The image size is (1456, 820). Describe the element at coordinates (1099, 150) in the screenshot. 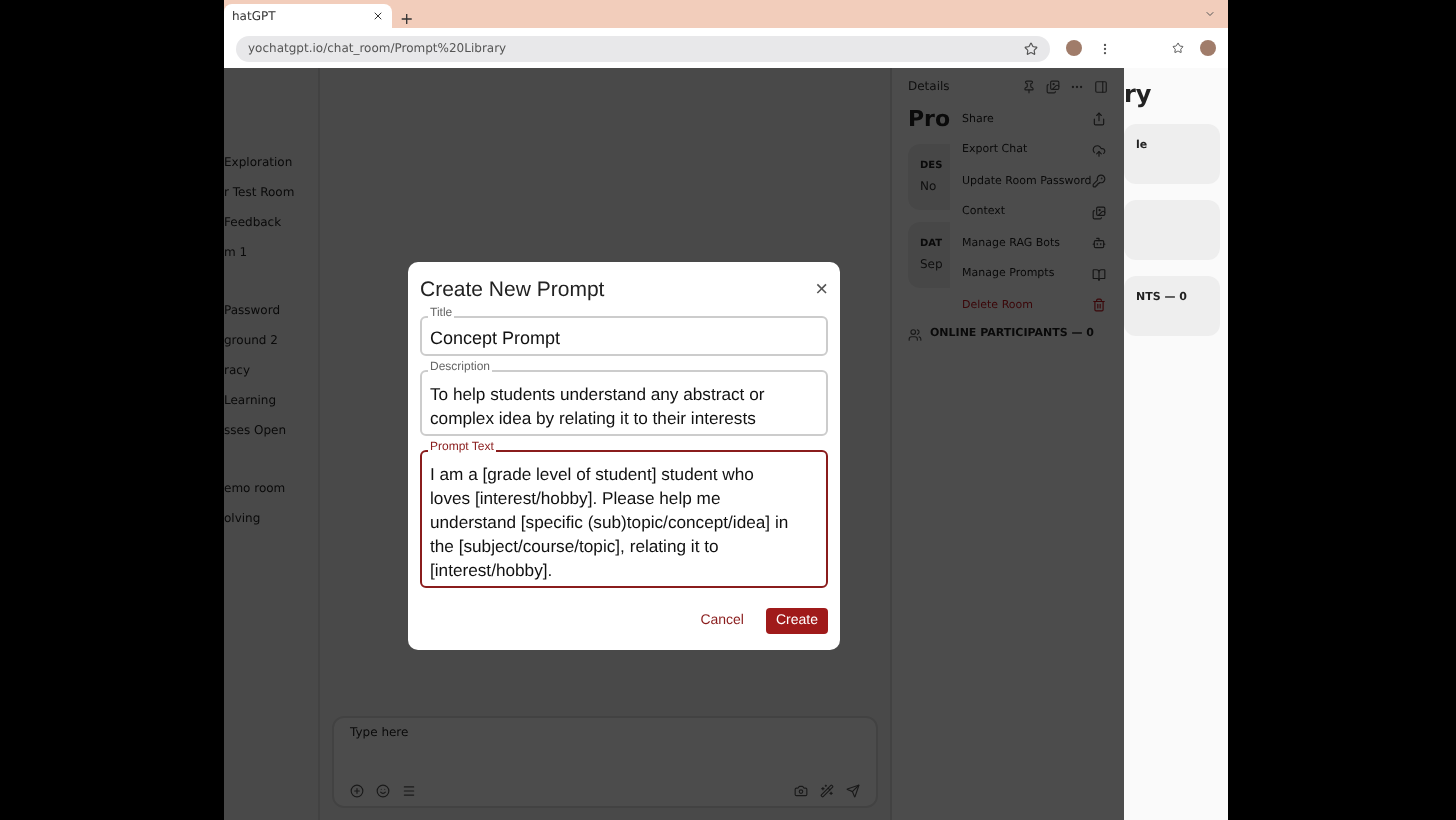

I see `cloud-upload-icon` at that location.